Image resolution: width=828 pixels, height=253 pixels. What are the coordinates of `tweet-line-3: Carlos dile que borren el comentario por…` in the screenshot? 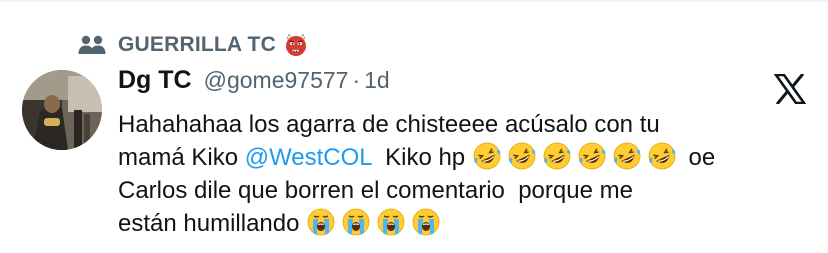 It's located at (458, 190).